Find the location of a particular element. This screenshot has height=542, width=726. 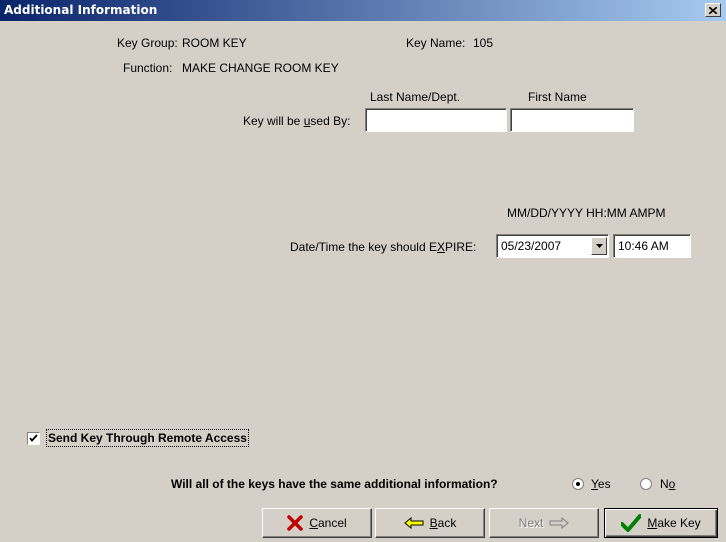

back-button: Back is located at coordinates (430, 523).